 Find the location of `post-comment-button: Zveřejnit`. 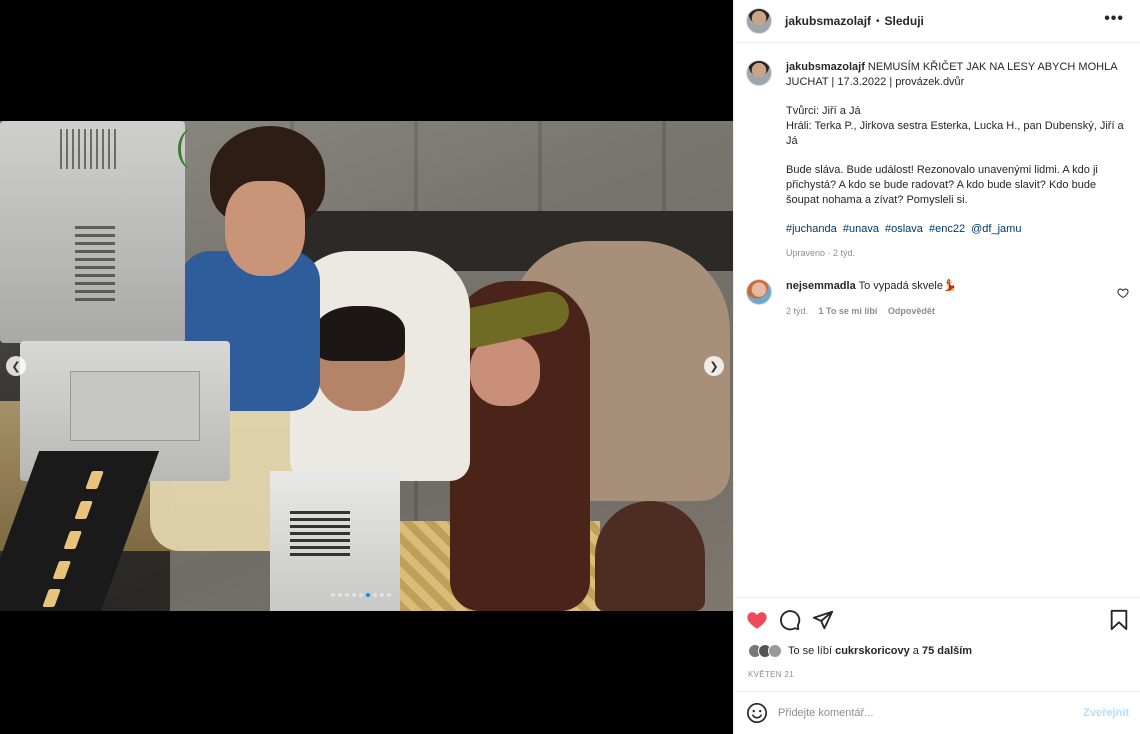

post-comment-button: Zveřejnit is located at coordinates (1106, 713).